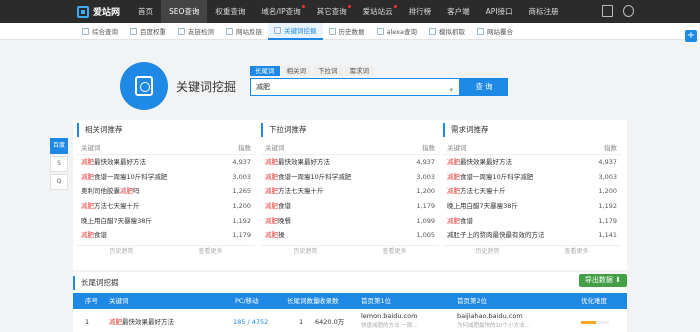 Image resolution: width=700 pixels, height=332 pixels. I want to click on nav-item-label: 爱站站云, so click(377, 11).